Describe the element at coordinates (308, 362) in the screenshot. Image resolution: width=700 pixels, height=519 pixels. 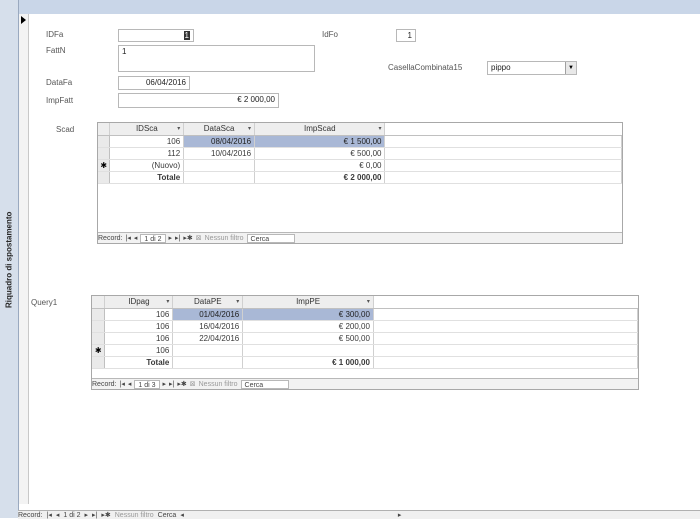
I see `totals-value: € 1 000,00` at that location.